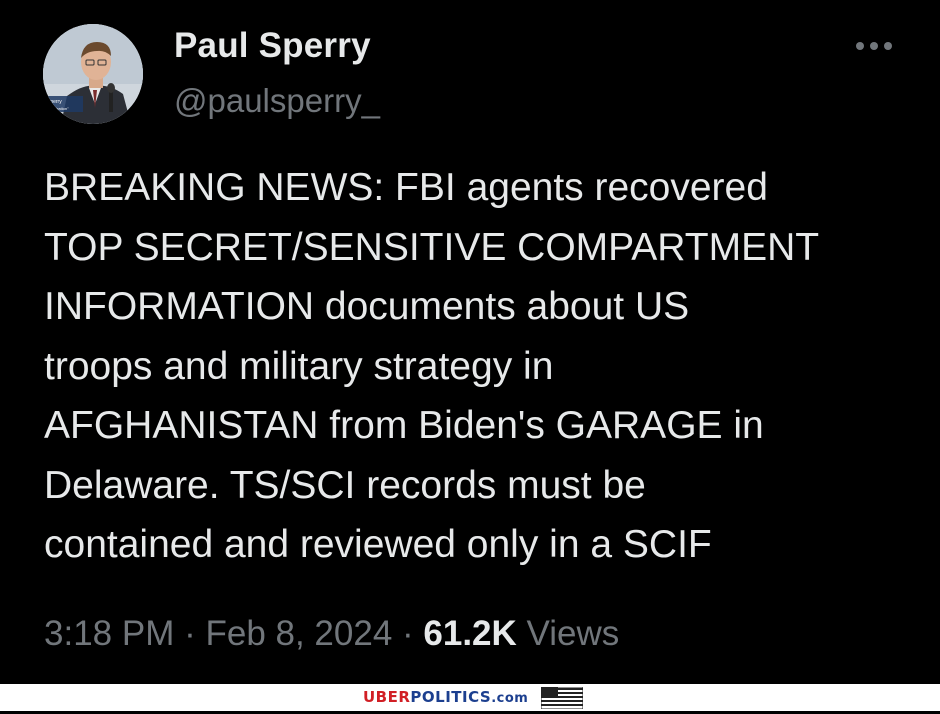 This screenshot has width=940, height=714. Describe the element at coordinates (272, 46) in the screenshot. I see `author-display-name: Paul Sperry` at that location.